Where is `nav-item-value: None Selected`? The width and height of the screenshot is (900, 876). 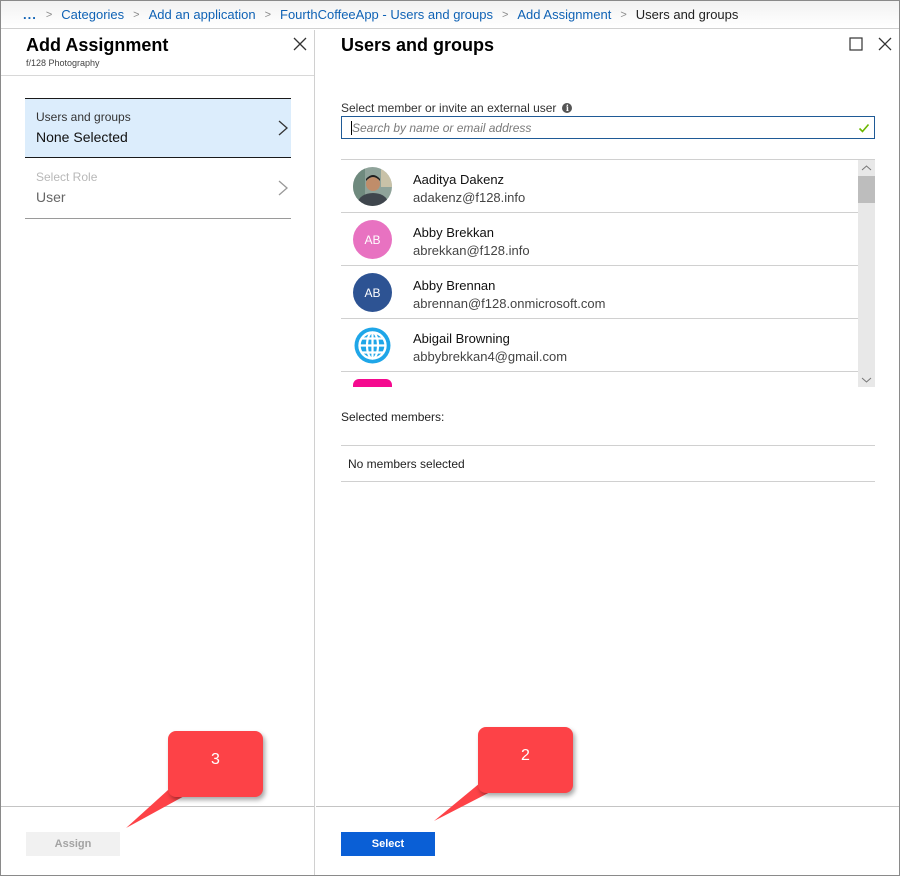 nav-item-value: None Selected is located at coordinates (82, 137).